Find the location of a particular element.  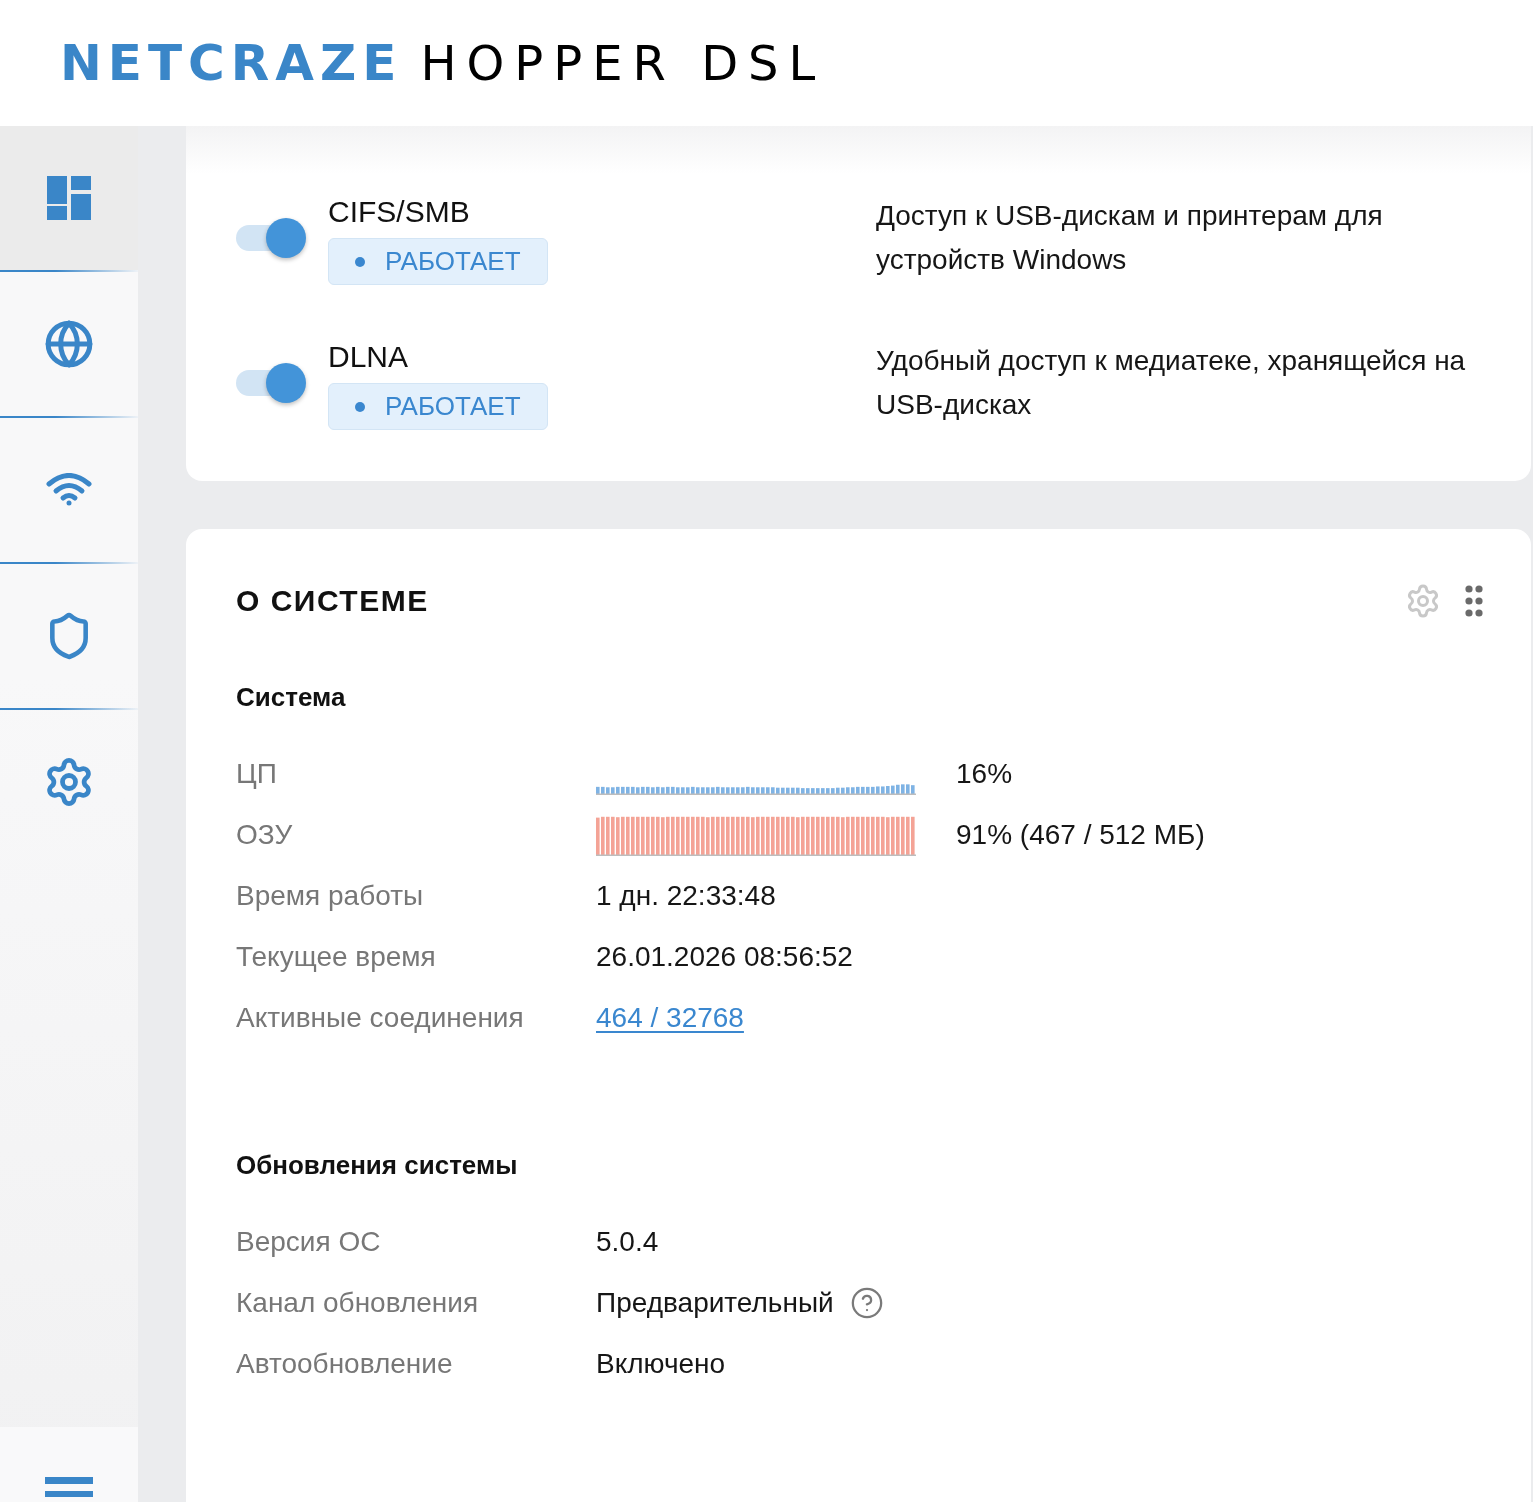

dashboard-icon is located at coordinates (69, 198).